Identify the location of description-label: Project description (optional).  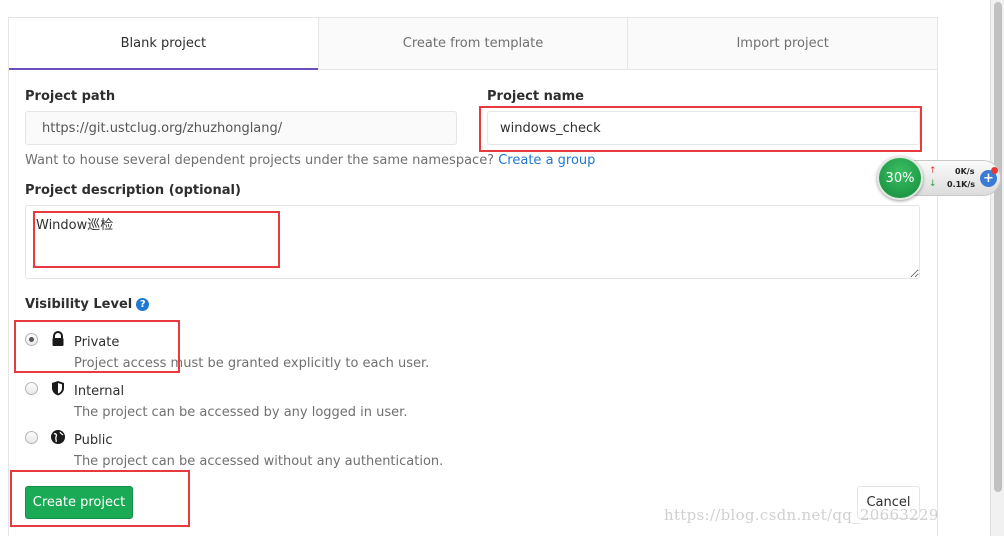
(133, 190).